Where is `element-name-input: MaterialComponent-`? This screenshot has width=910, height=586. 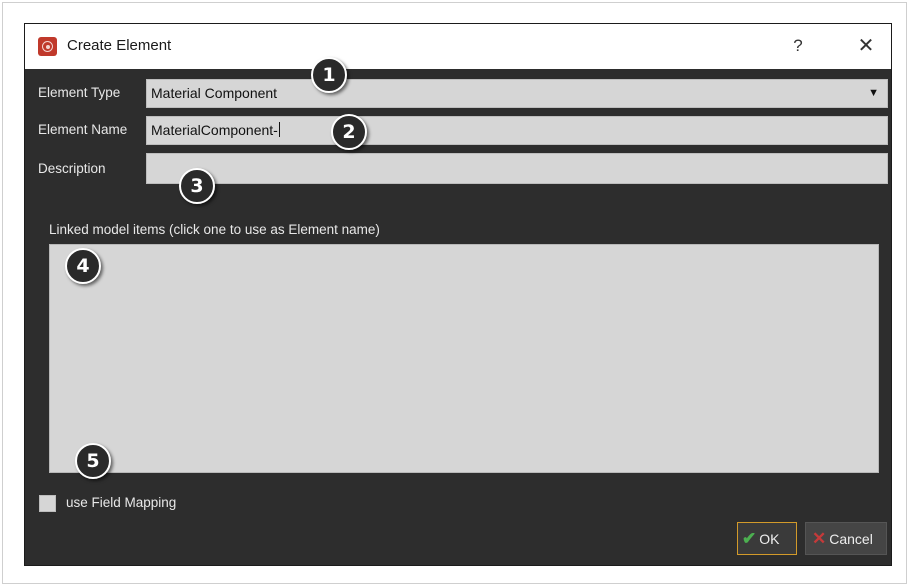
element-name-input: MaterialComponent- is located at coordinates (517, 130).